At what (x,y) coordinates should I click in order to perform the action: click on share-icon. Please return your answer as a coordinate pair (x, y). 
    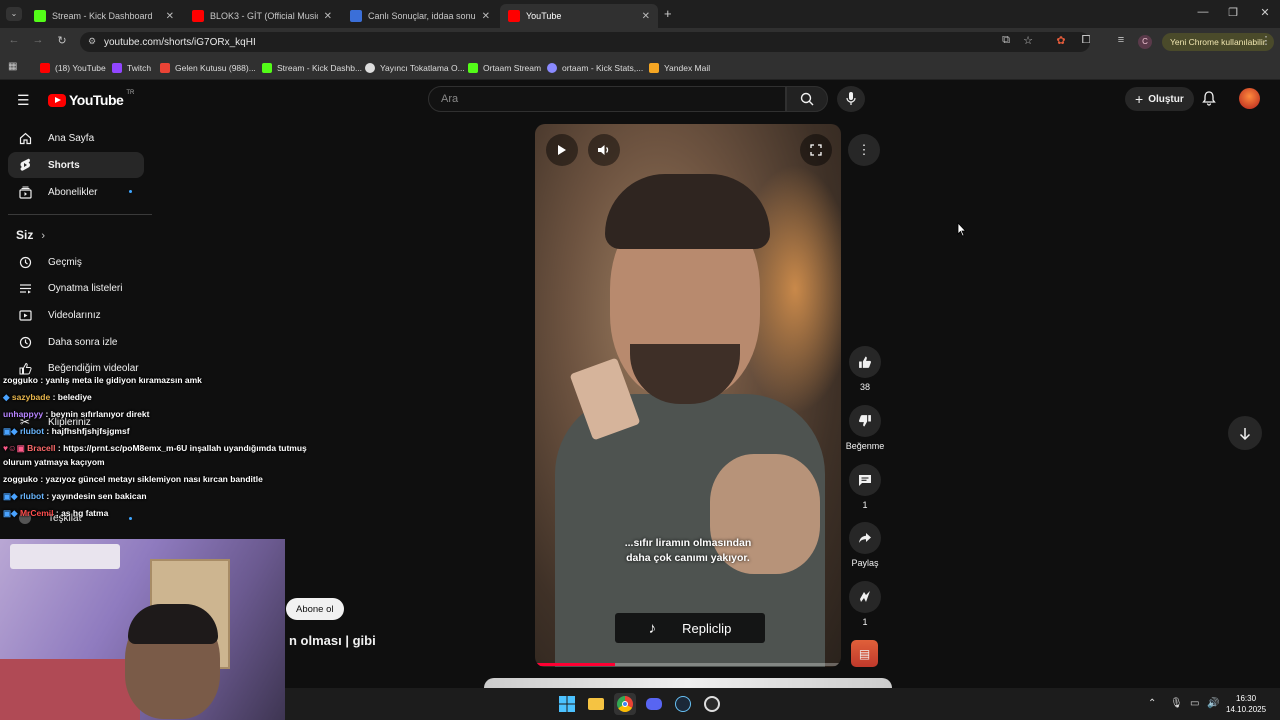
    Looking at the image, I should click on (865, 538).